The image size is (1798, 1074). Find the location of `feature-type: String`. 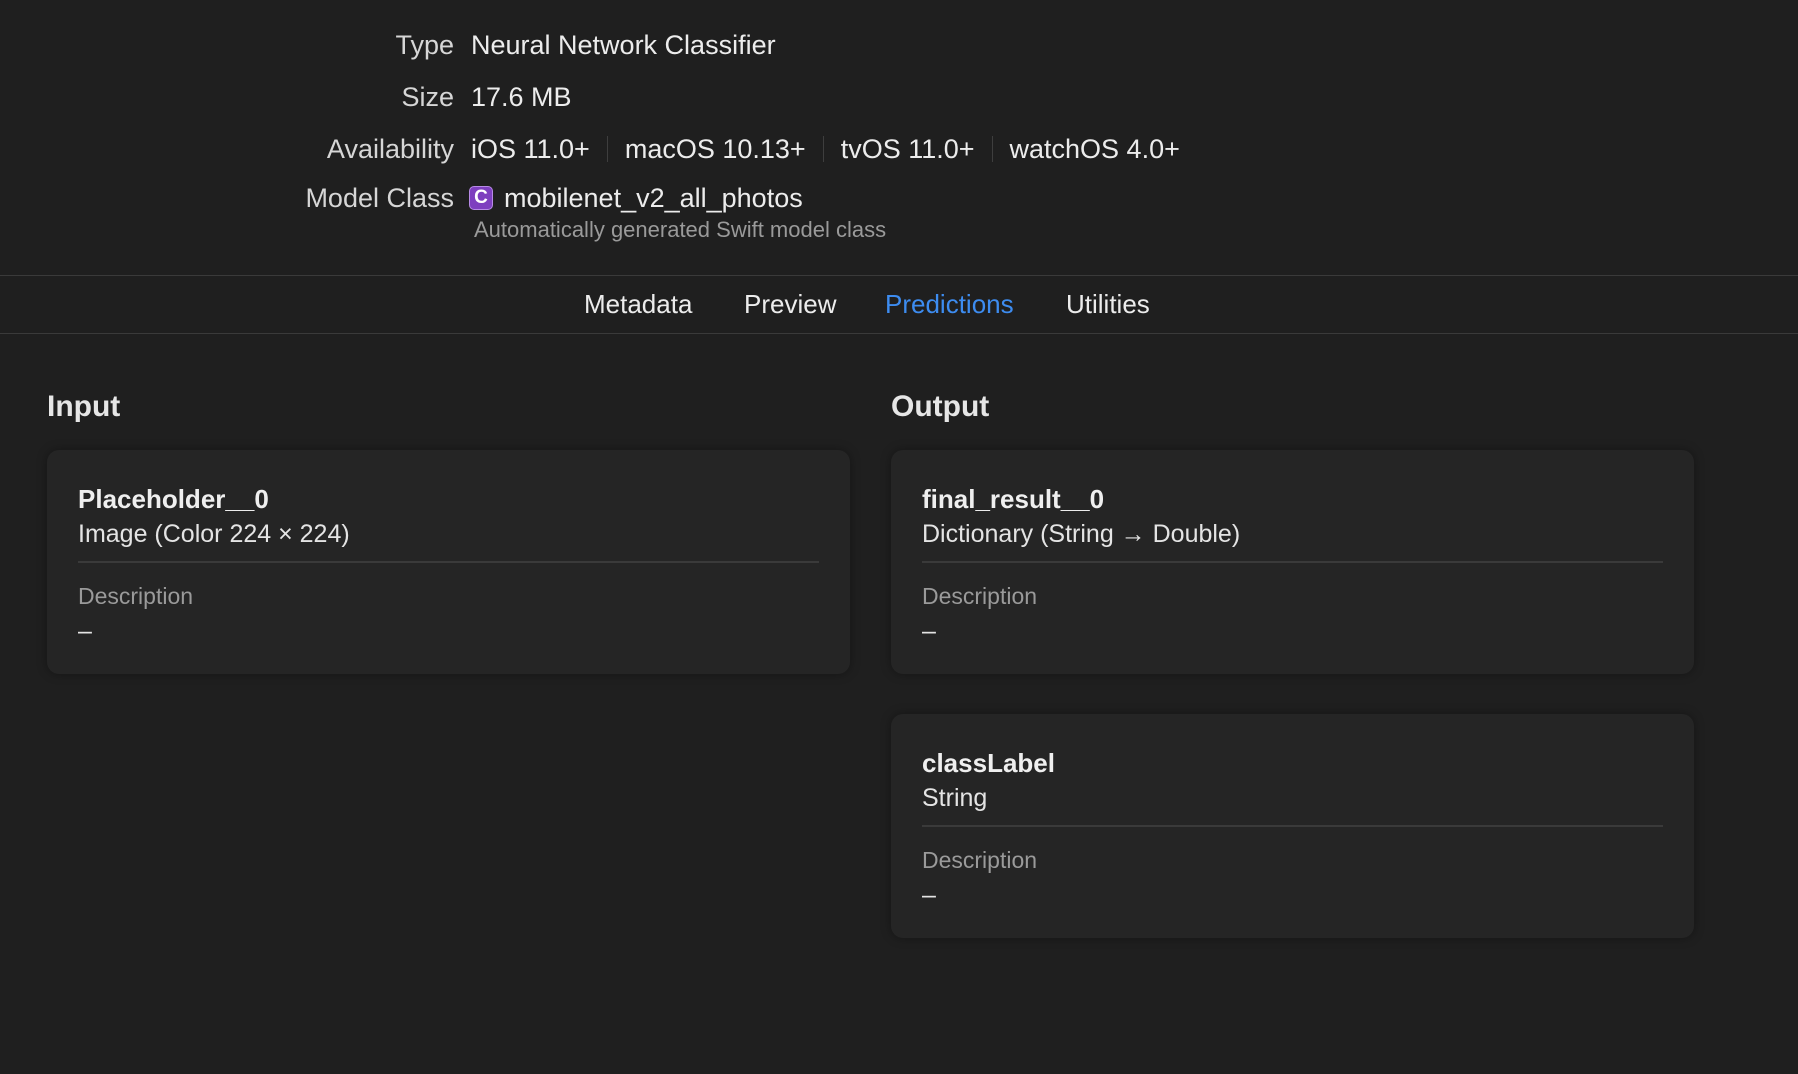

feature-type: String is located at coordinates (955, 798).